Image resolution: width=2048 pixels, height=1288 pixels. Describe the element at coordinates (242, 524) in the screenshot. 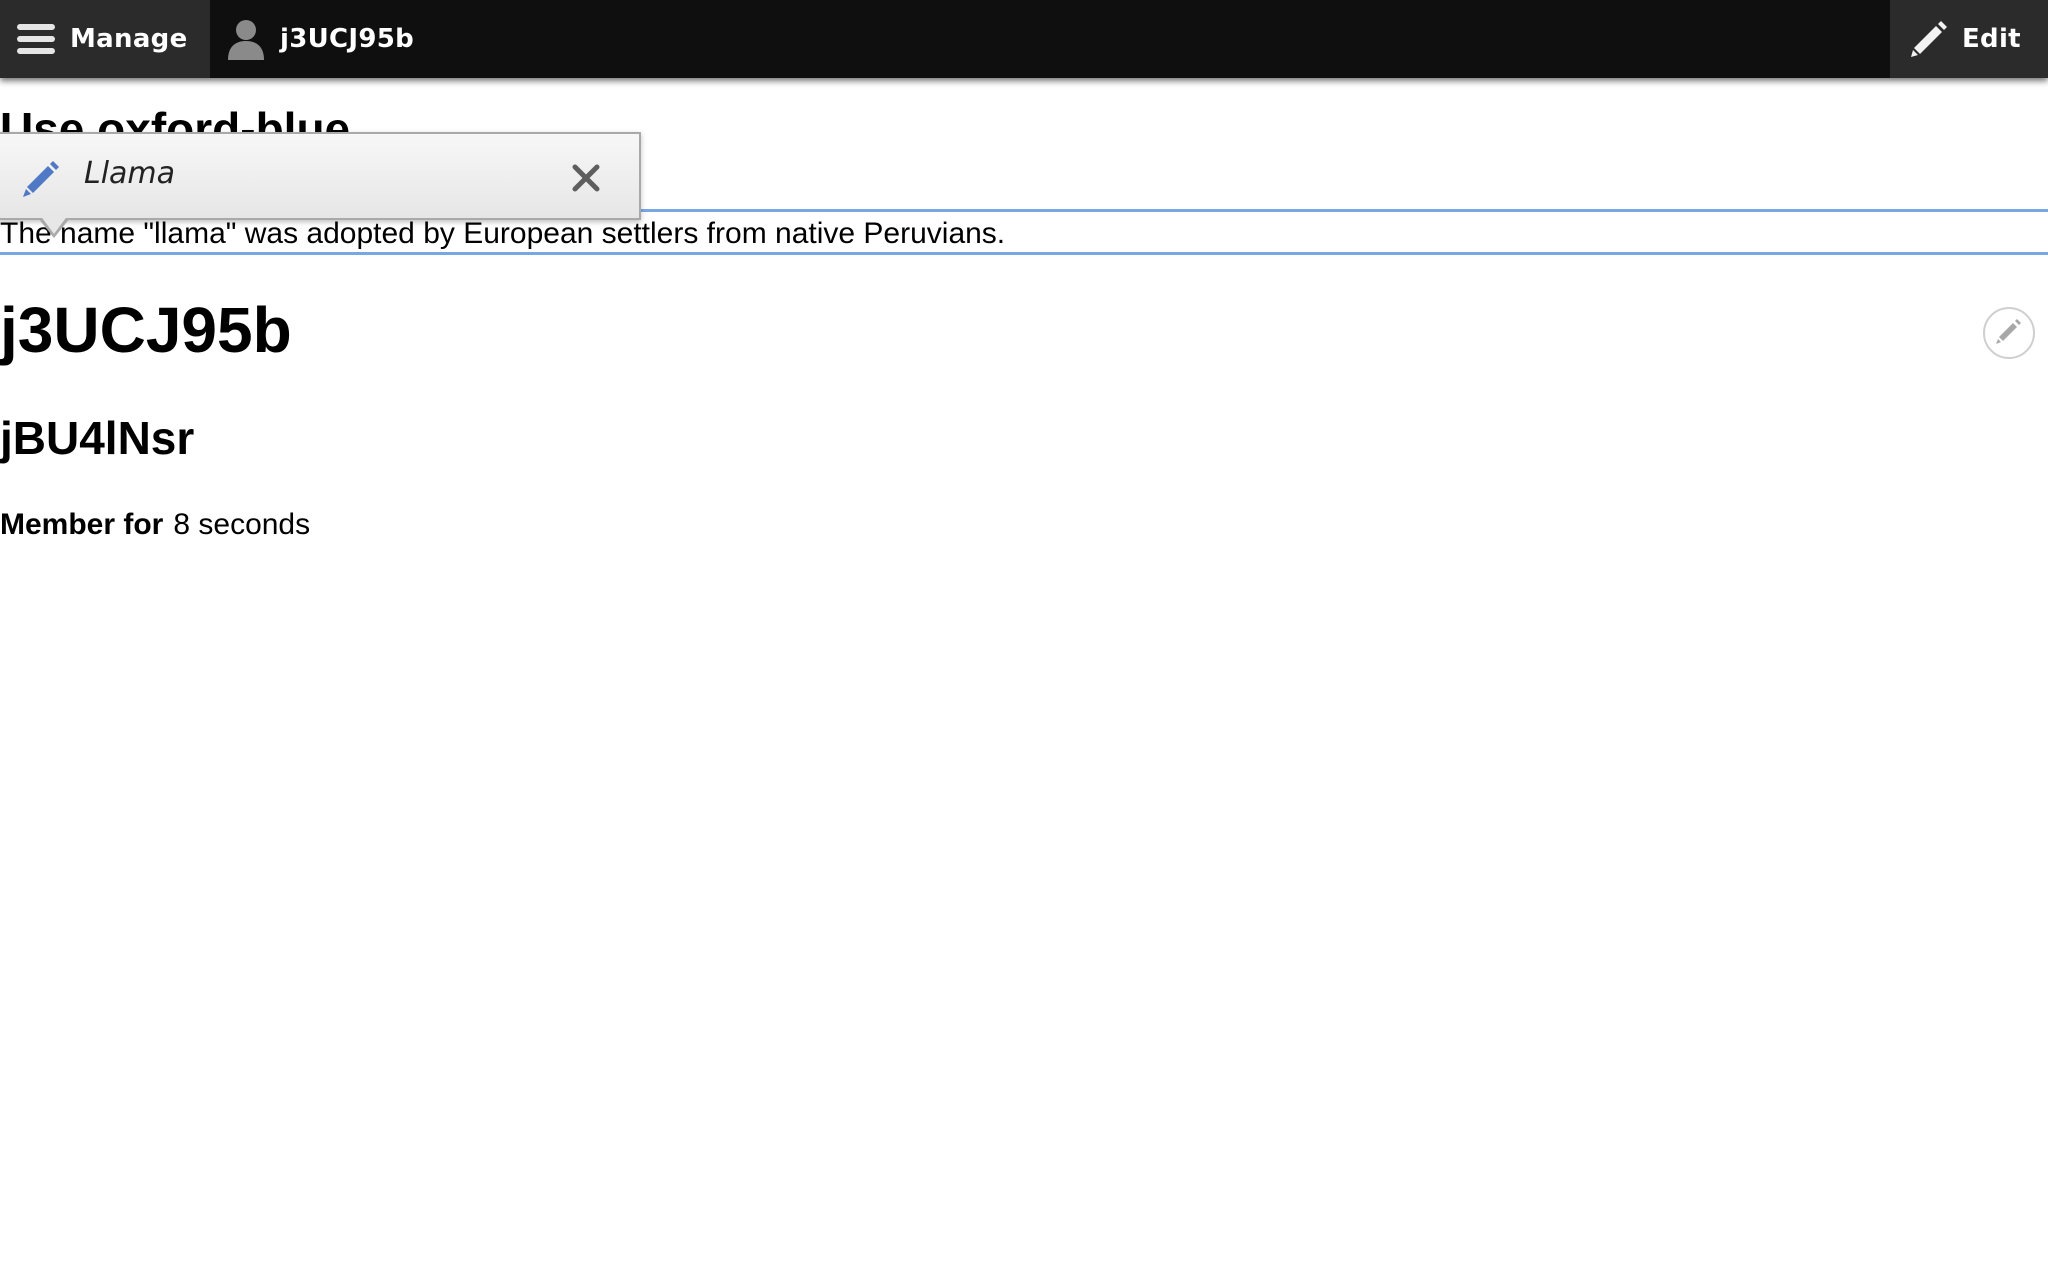

I see `member-for-value: 8 seconds` at that location.